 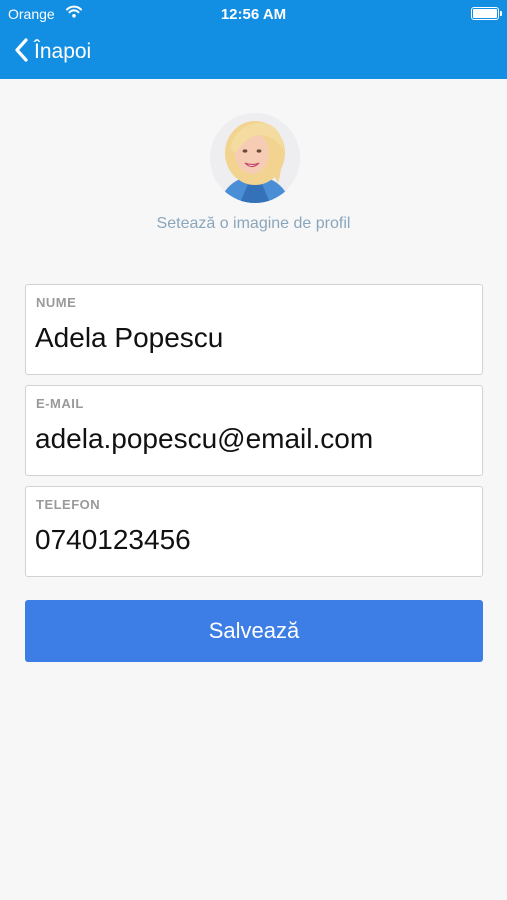 I want to click on phone-field-label: TELEFON, so click(x=68, y=504).